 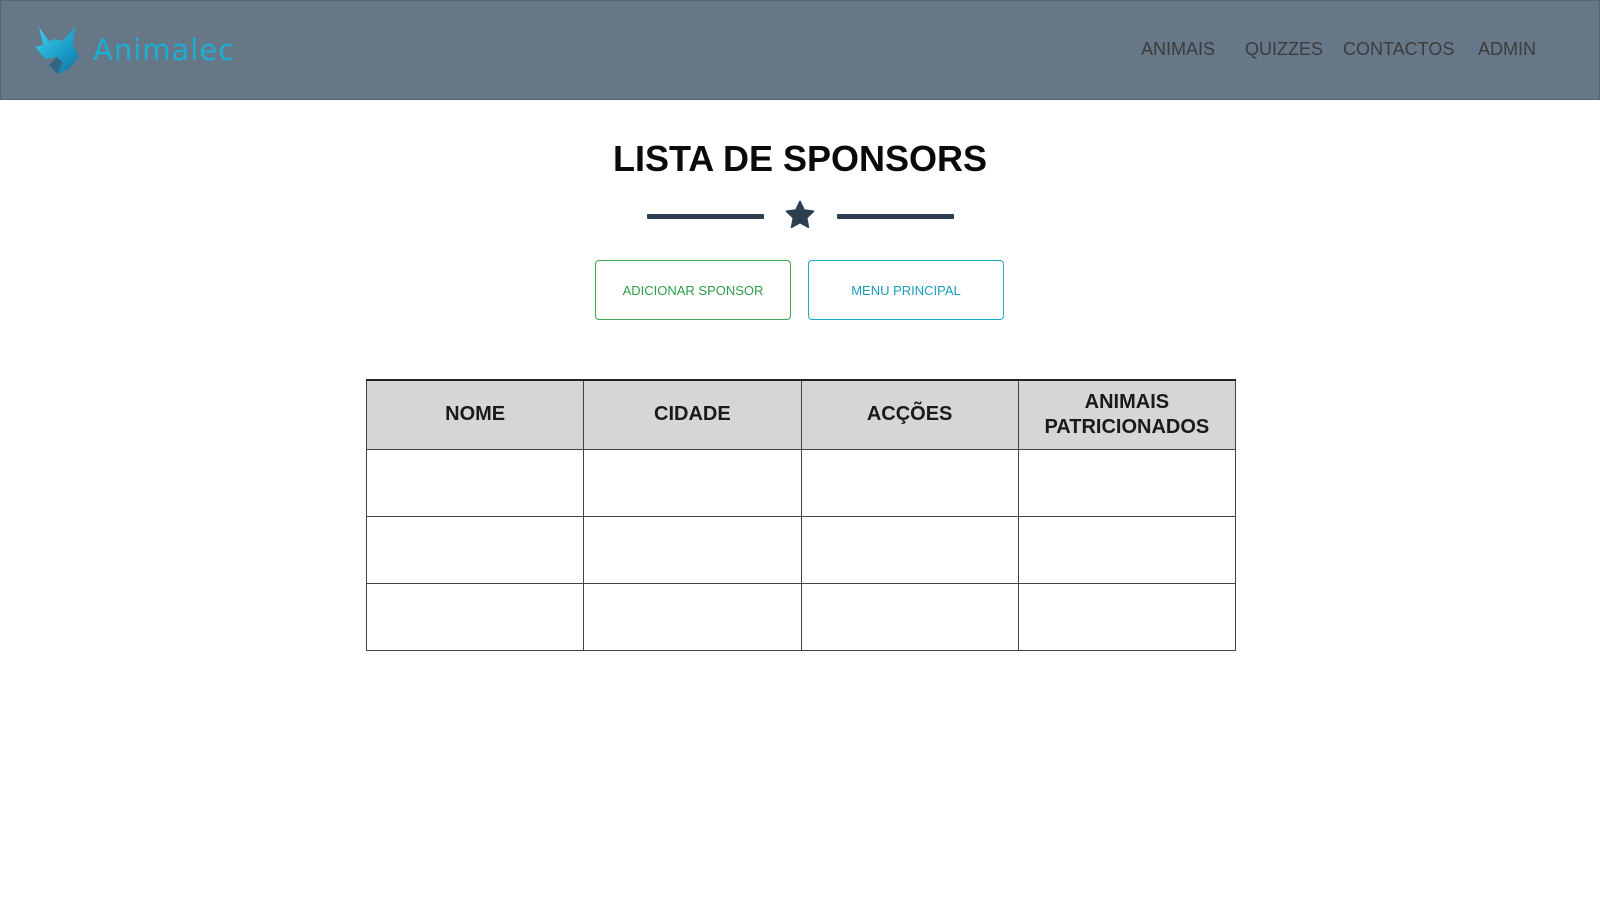 I want to click on navbar: Animalec ANIMAIS QUIZZES CONTACTOS ADMIN, so click(x=800, y=50).